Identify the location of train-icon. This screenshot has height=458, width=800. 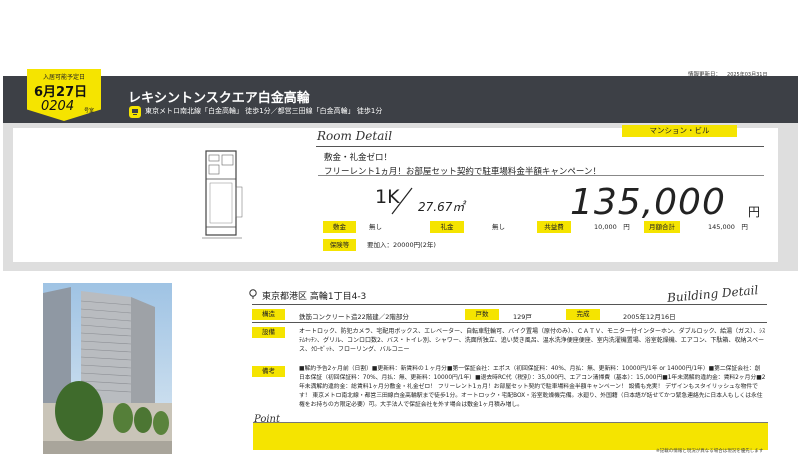
(135, 112).